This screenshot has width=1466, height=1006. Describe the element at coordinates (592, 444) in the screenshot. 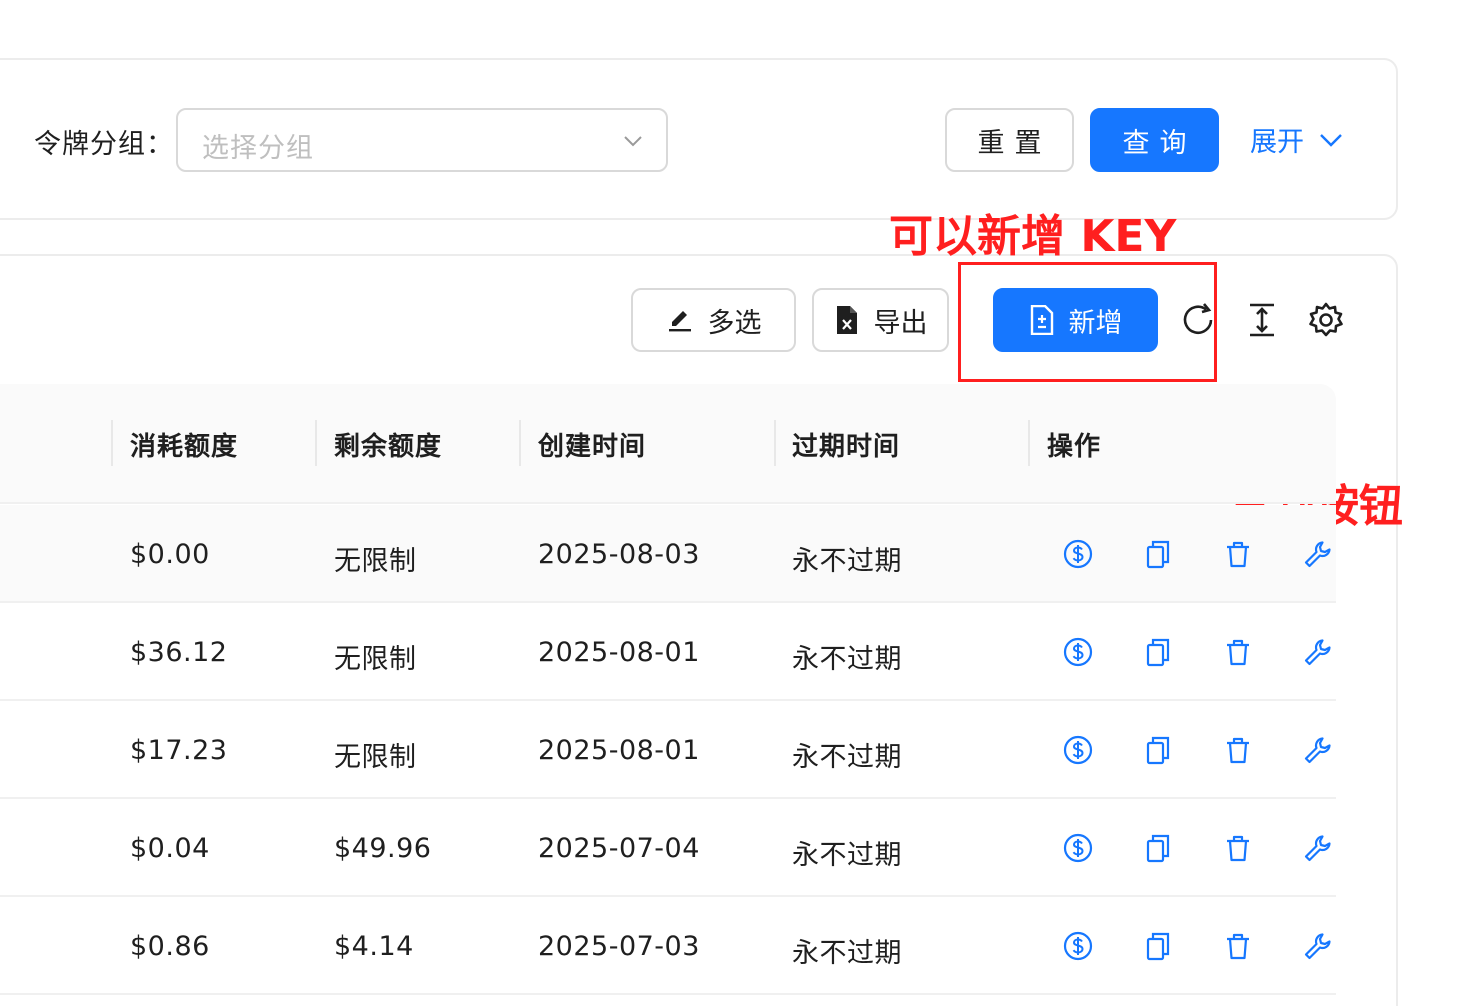

I see `column-header-created: 创建时间` at that location.